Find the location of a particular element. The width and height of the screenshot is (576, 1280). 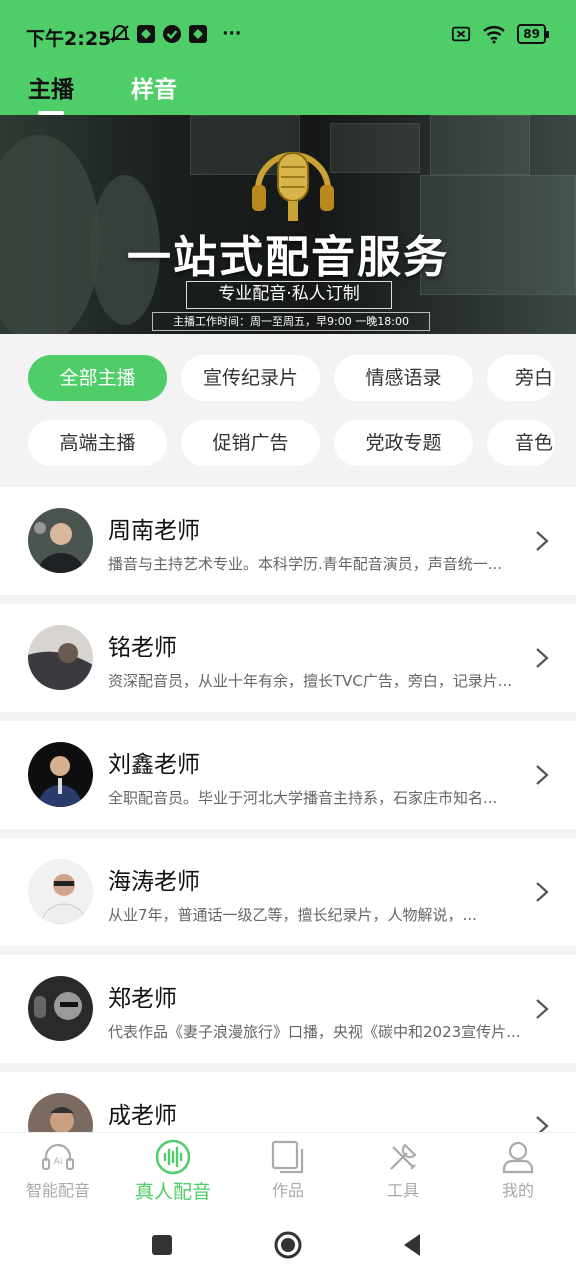

list-item: 成老师 is located at coordinates (288, 1102).